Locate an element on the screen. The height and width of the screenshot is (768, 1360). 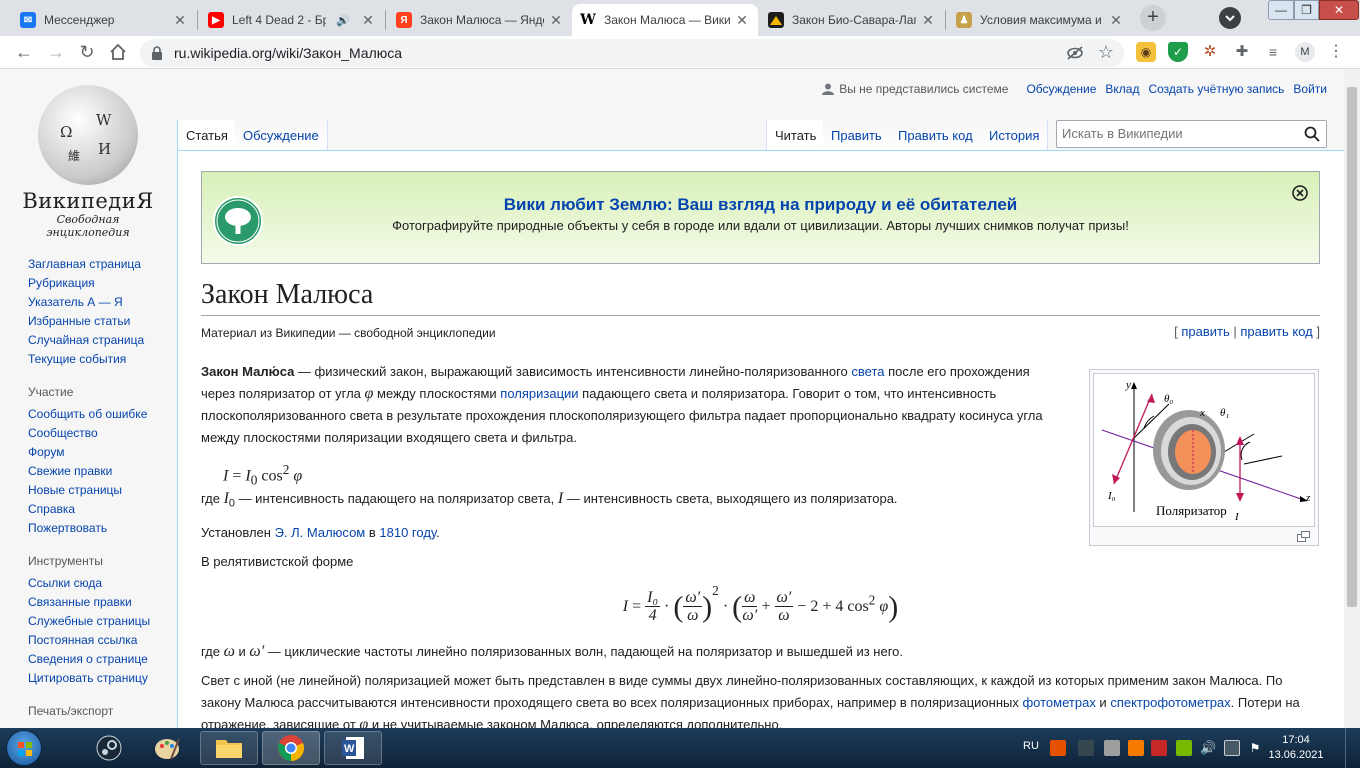
tab-edit: Править is located at coordinates (857, 135).